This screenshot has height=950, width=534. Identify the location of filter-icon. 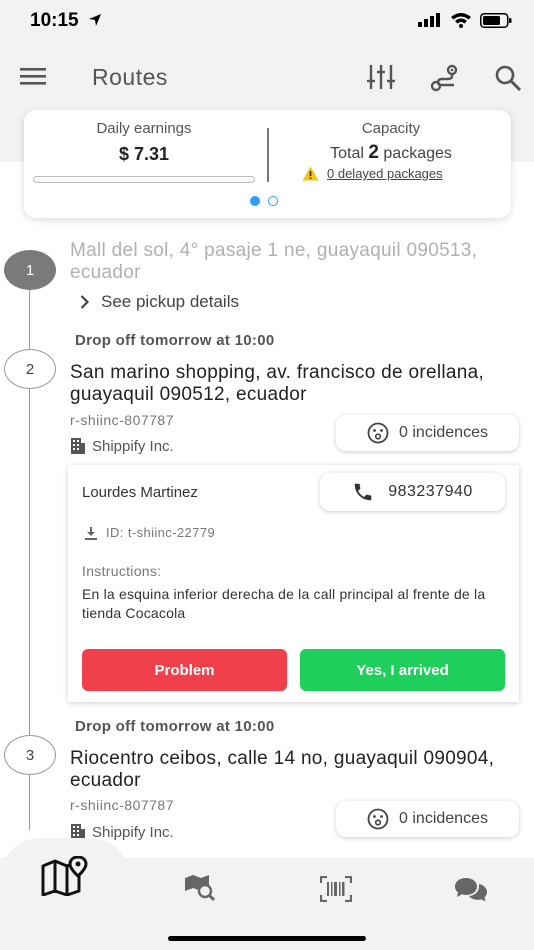
(381, 77).